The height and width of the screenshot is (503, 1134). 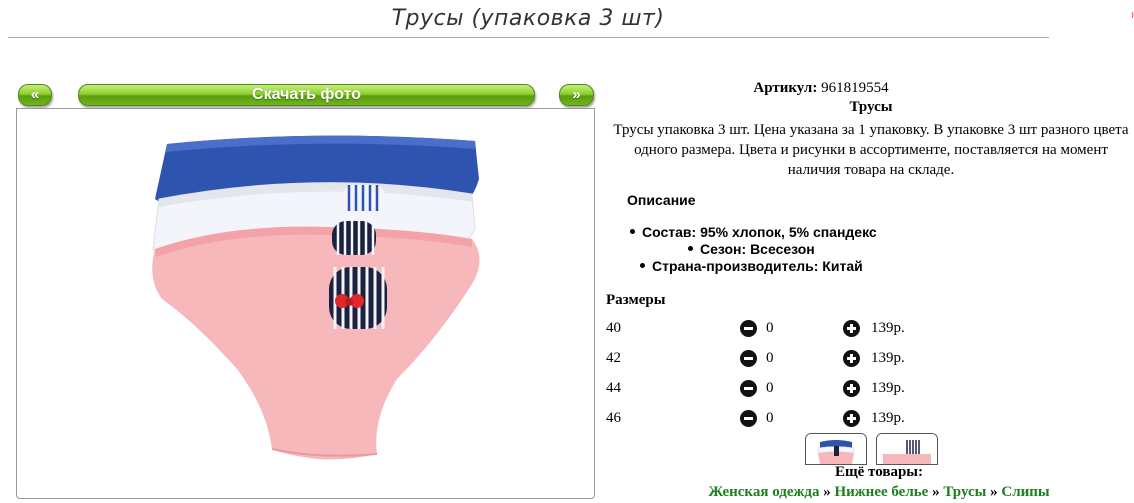 I want to click on download-photo-button: Скачать фото, so click(x=306, y=95).